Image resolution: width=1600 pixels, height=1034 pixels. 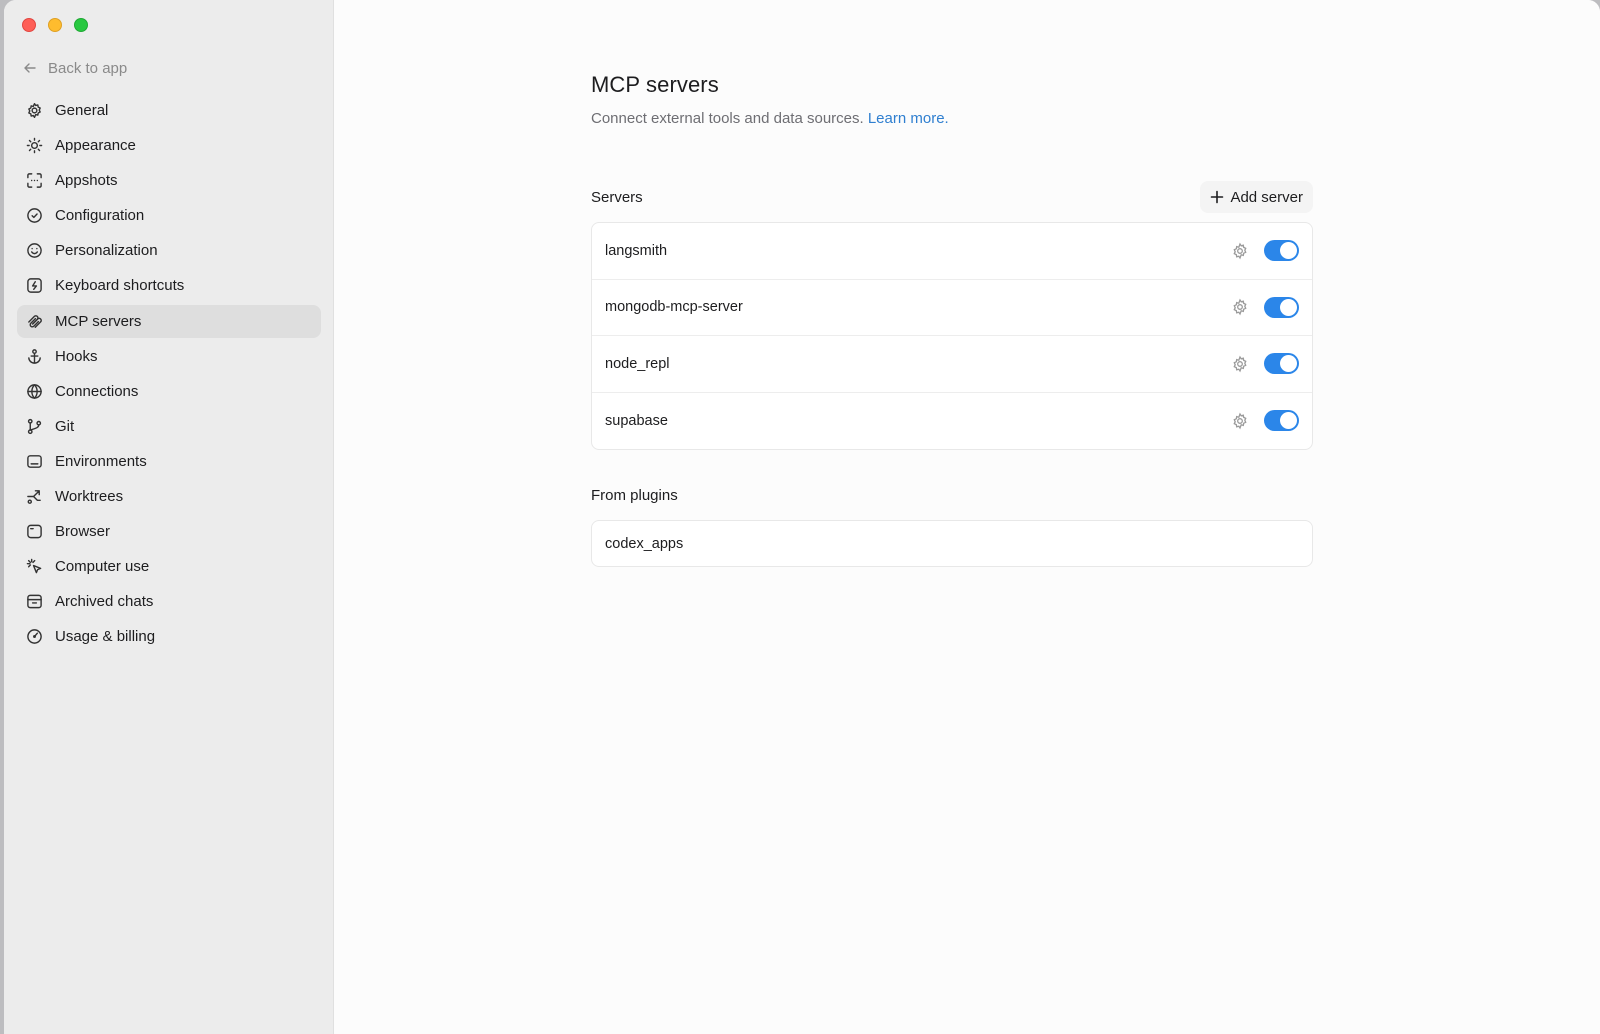 What do you see at coordinates (34, 251) in the screenshot?
I see `smile-icon` at bounding box center [34, 251].